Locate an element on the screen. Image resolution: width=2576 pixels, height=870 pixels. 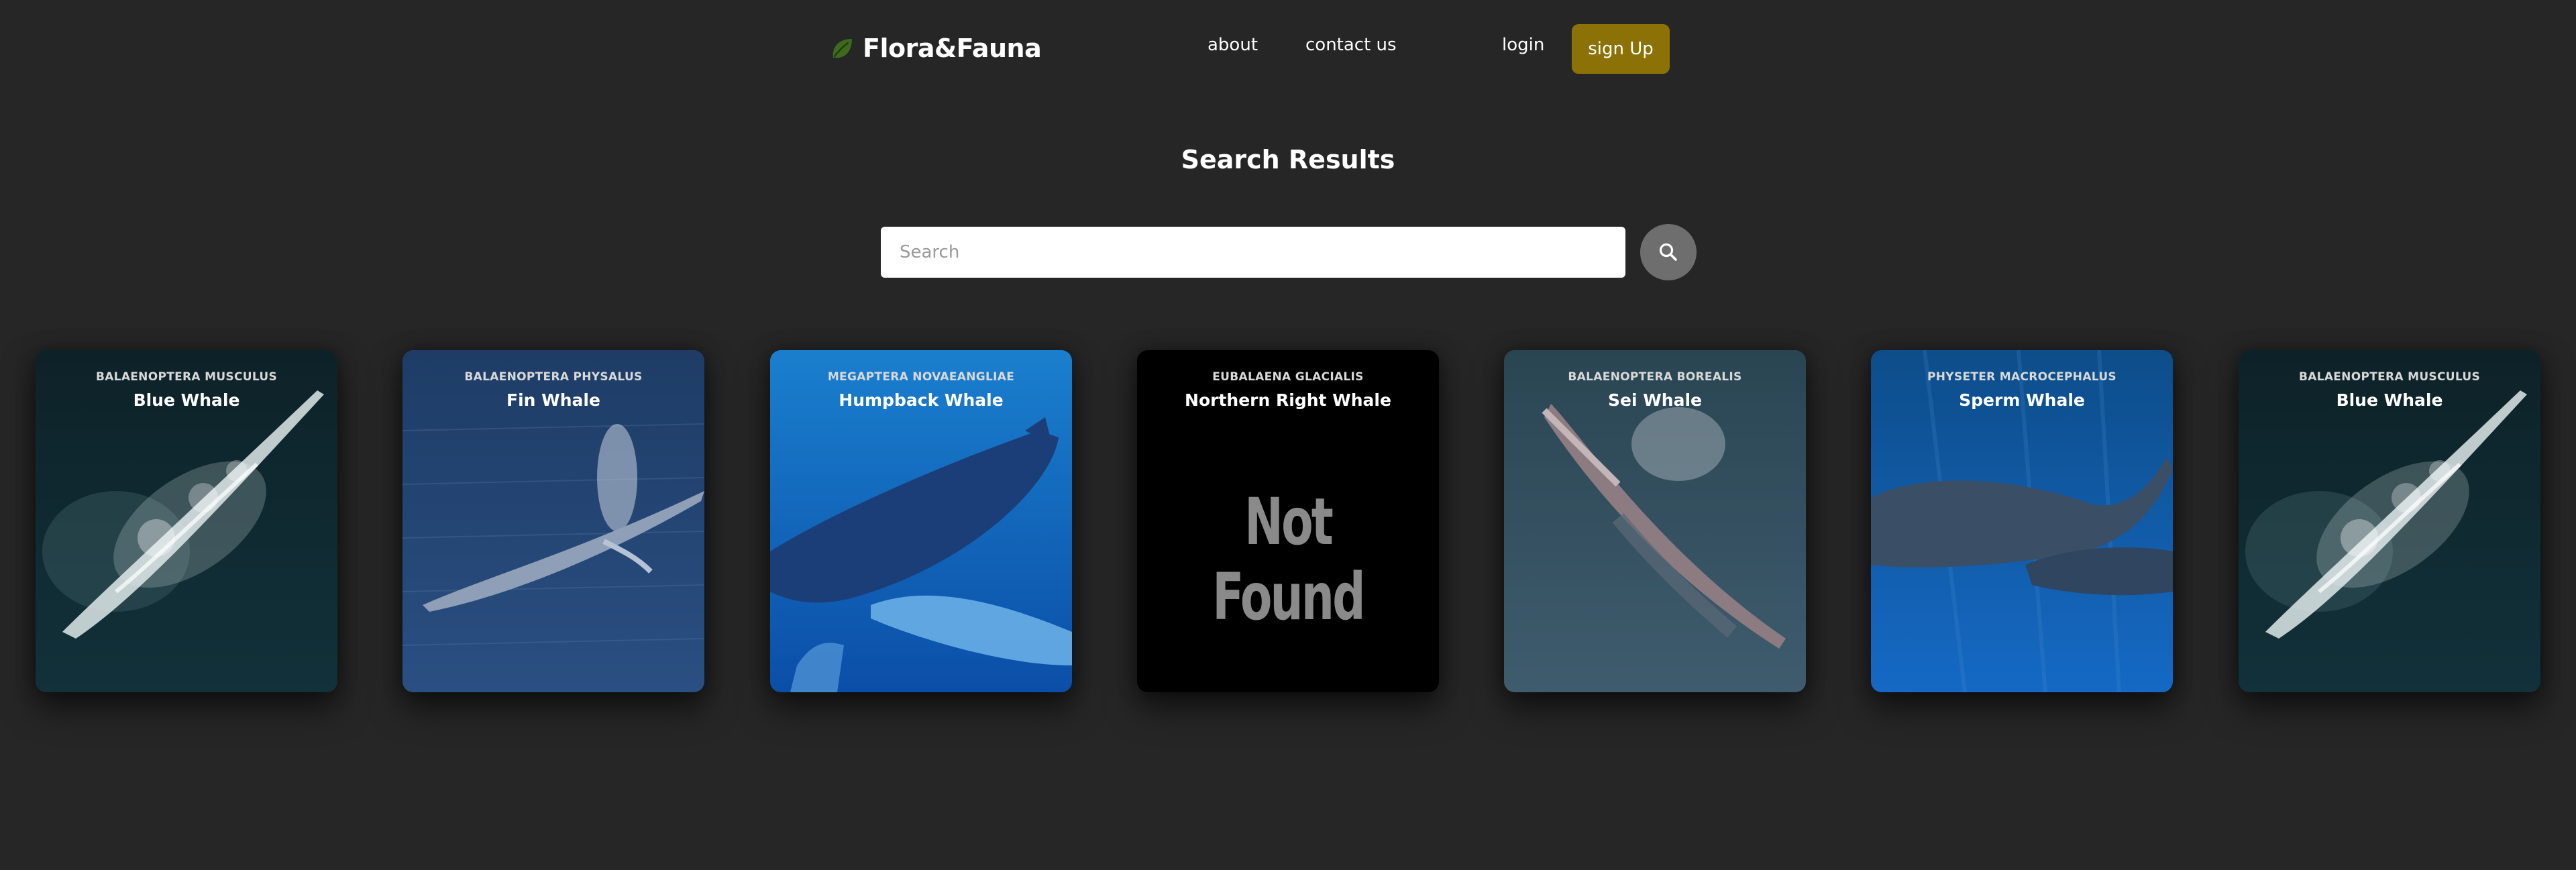
result-card-humpback-whale: MEGAPTERA NOVAEANGLIAE Humpback Whale is located at coordinates (921, 521).